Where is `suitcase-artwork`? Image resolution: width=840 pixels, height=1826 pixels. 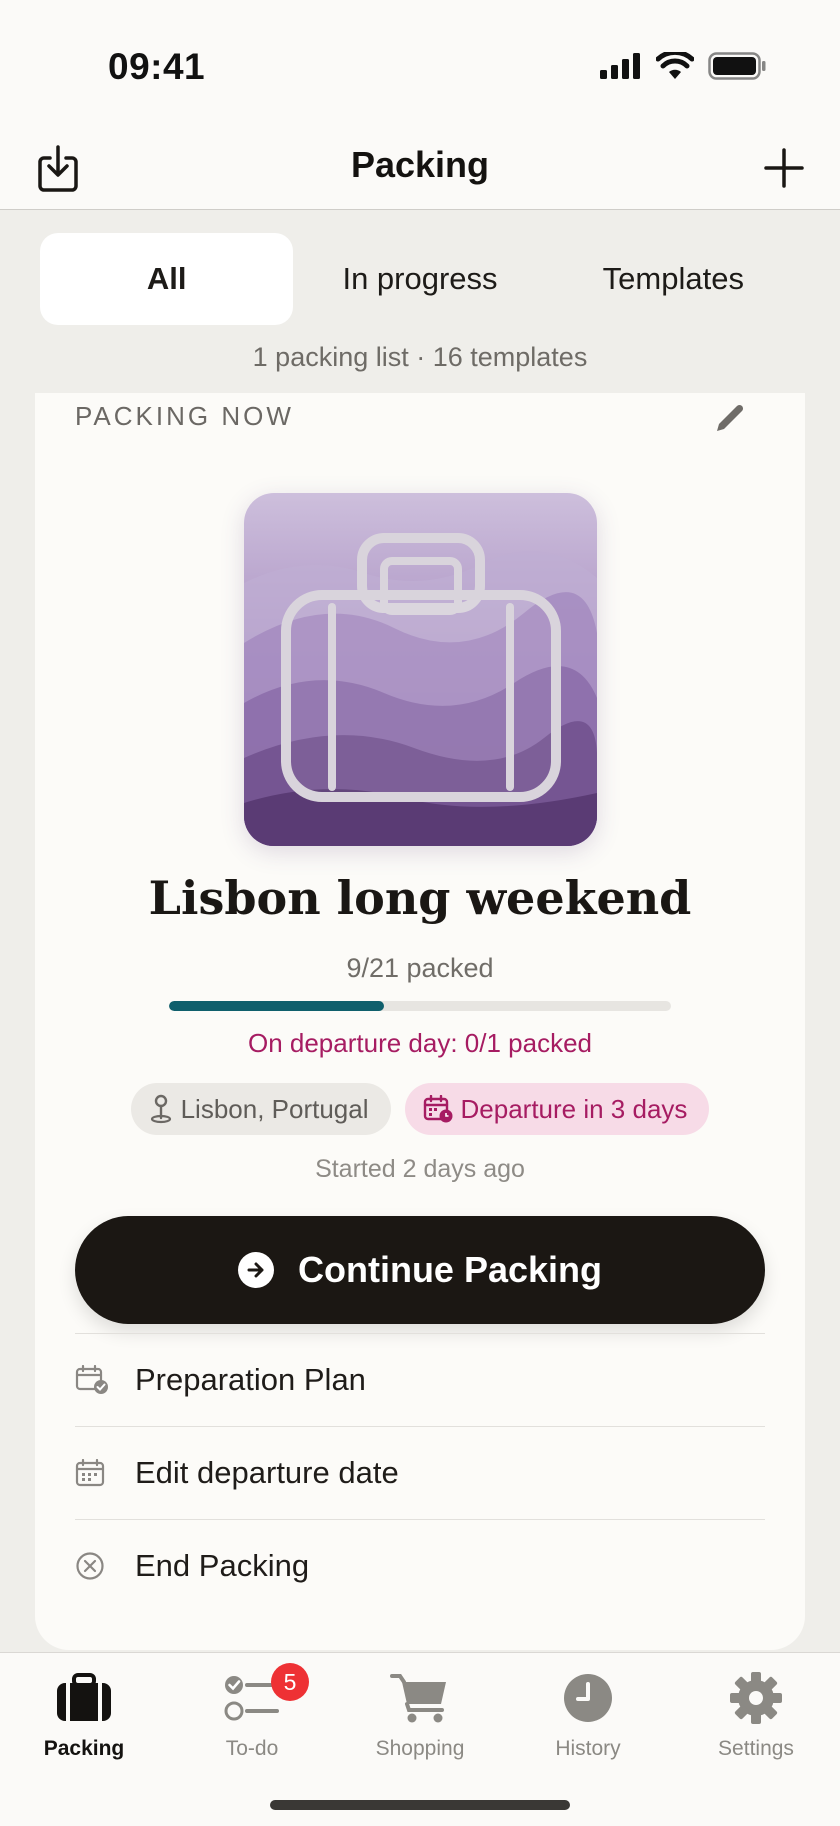
suitcase-artwork is located at coordinates (420, 669).